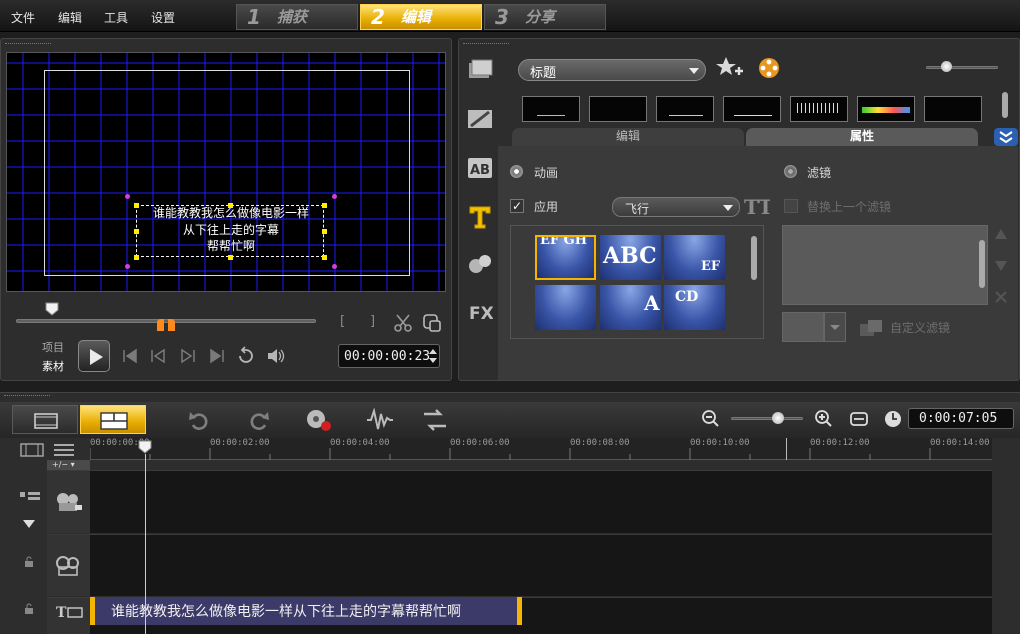  Describe the element at coordinates (45, 419) in the screenshot. I see `storyboard-view-button` at that location.